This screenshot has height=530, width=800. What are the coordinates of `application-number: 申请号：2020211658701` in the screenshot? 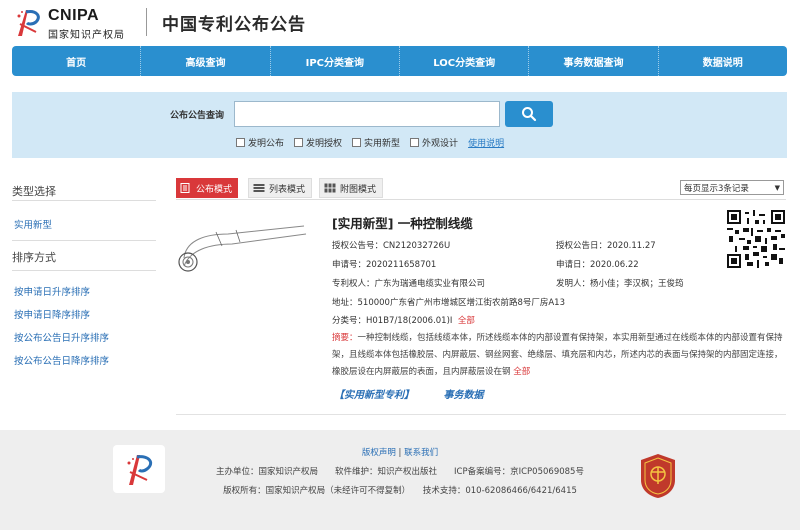 It's located at (384, 265).